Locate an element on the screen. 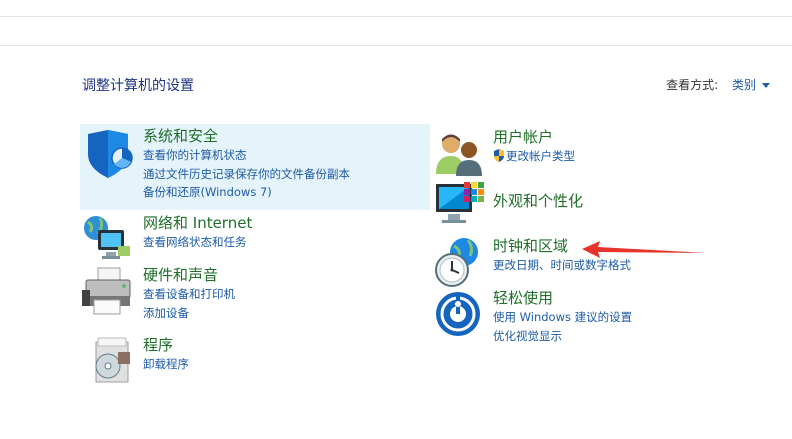  category-network-internet: 网络和 Internet 查看网络状态和任务 is located at coordinates (255, 237).